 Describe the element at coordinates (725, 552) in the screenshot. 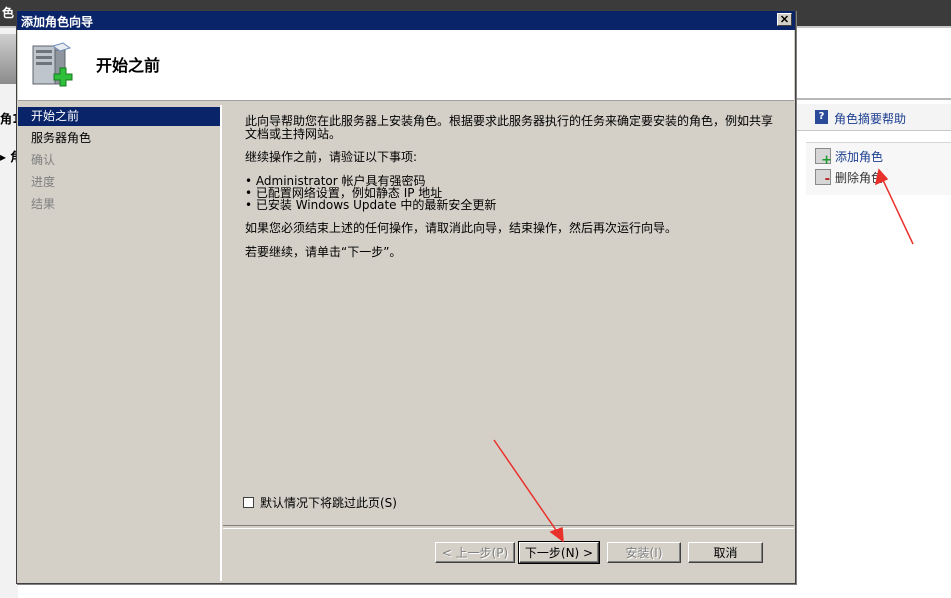

I see `cancel-button: 取消` at that location.